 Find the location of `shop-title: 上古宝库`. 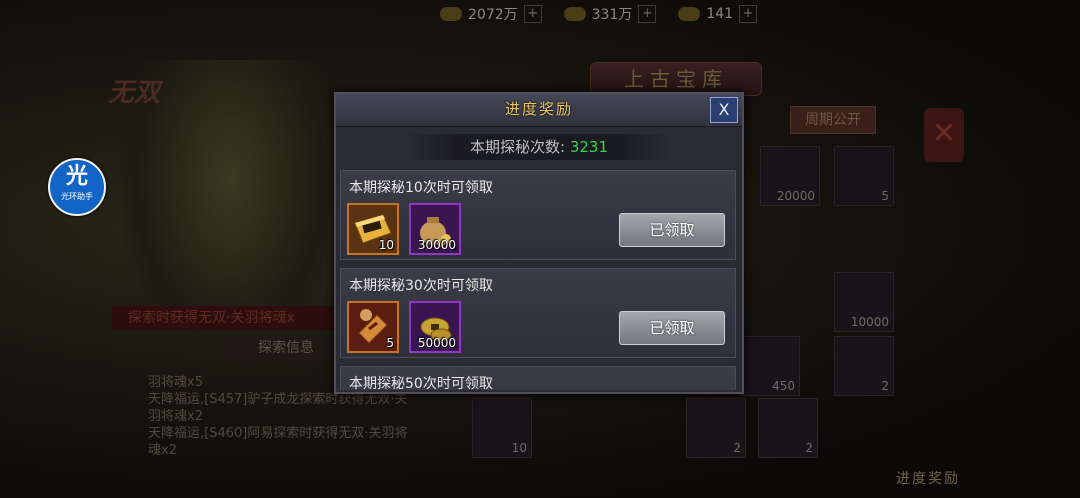

shop-title: 上古宝库 is located at coordinates (676, 79).